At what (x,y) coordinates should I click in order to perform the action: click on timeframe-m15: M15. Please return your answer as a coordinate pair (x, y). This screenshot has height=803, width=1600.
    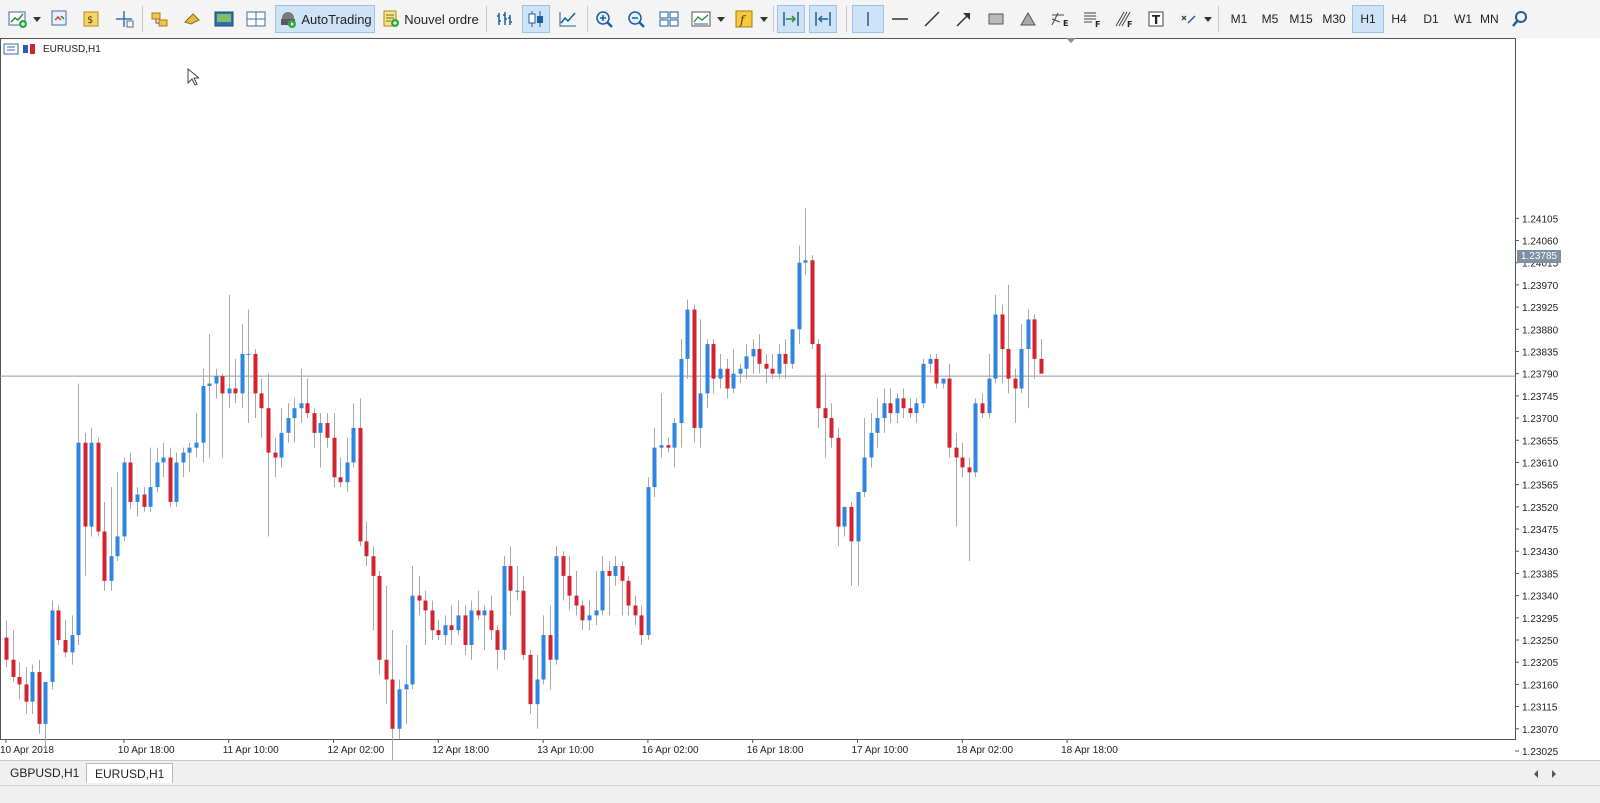
    Looking at the image, I should click on (1301, 19).